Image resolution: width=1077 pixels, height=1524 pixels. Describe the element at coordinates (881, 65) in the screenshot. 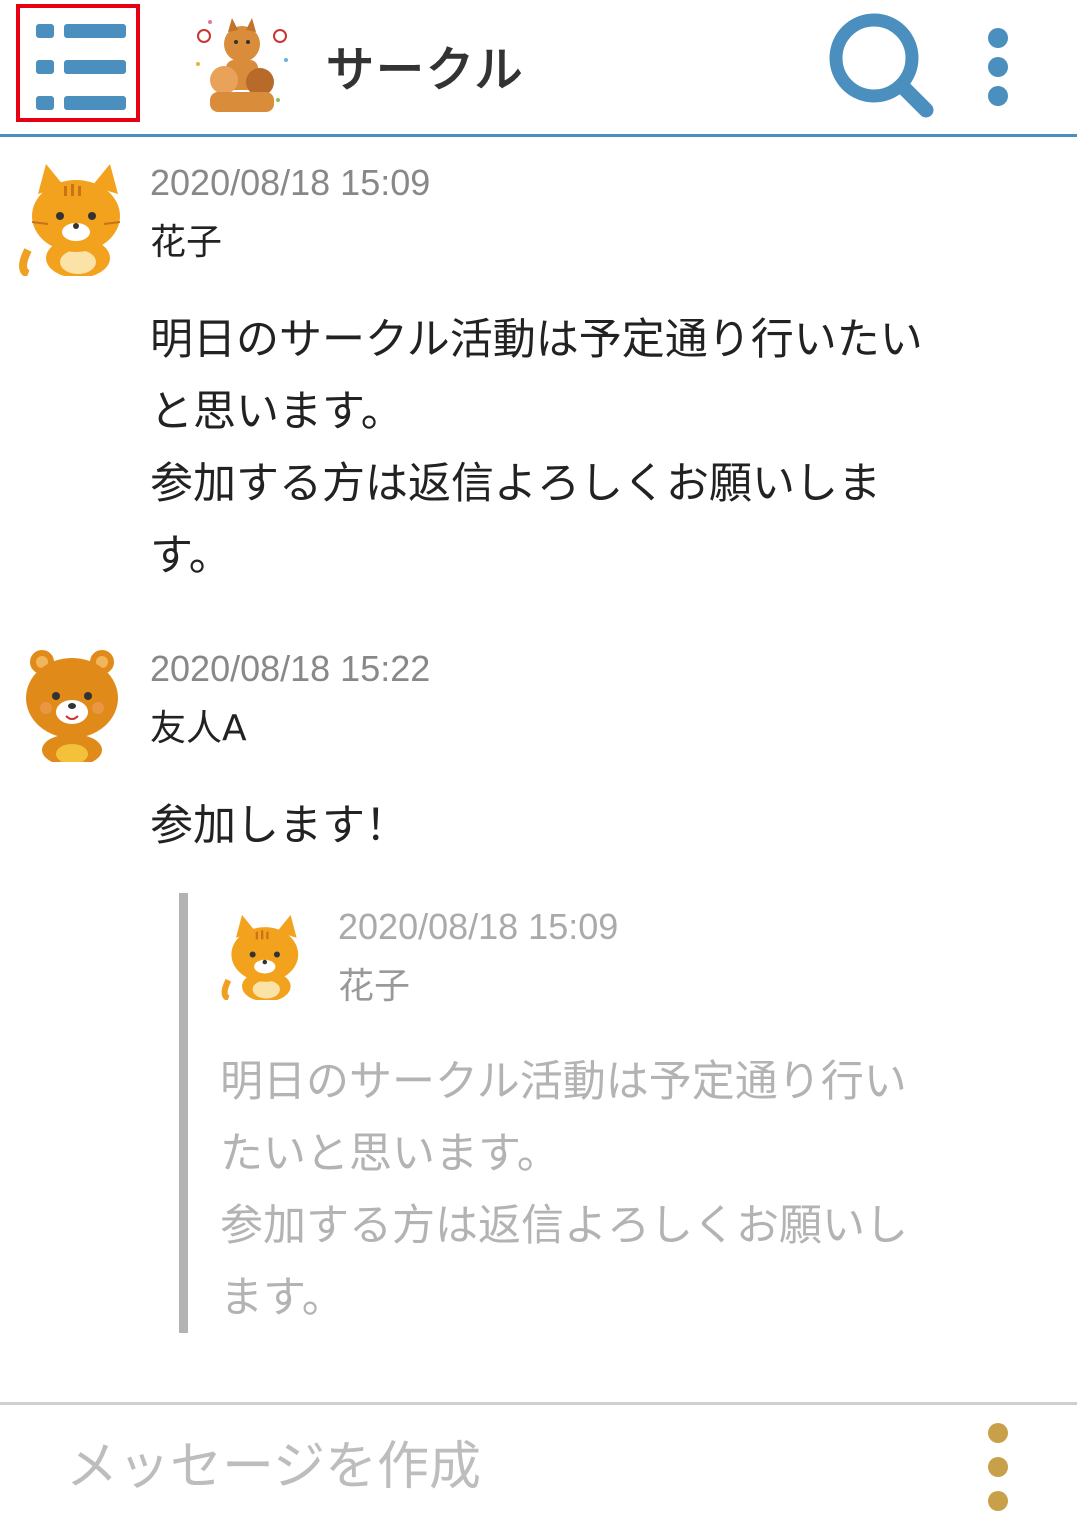

I see `search-icon` at that location.